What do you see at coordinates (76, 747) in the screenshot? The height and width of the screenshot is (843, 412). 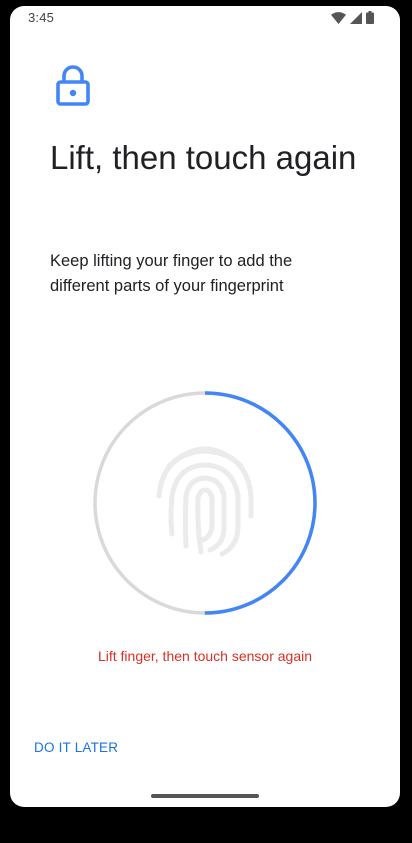 I see `do-it-later-button: DO IT LATER` at bounding box center [76, 747].